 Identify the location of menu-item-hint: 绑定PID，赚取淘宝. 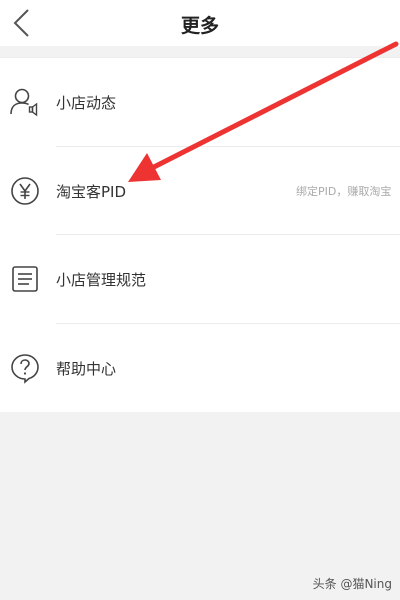
(344, 191).